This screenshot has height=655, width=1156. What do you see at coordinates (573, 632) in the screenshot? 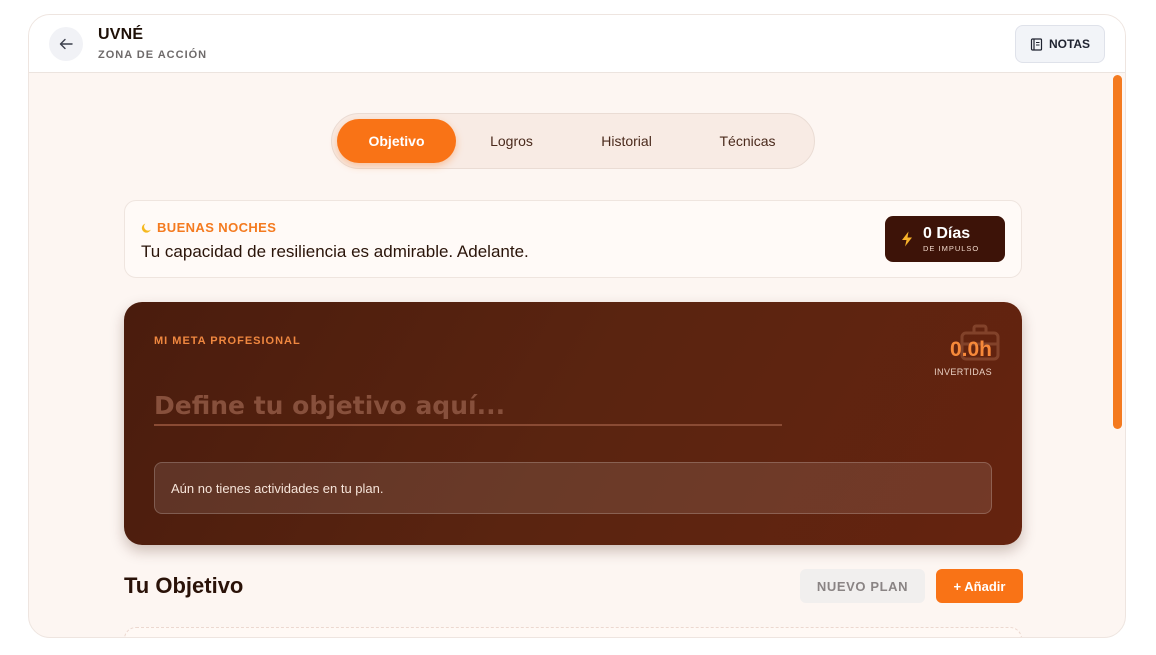
I see `objective-list-card` at bounding box center [573, 632].